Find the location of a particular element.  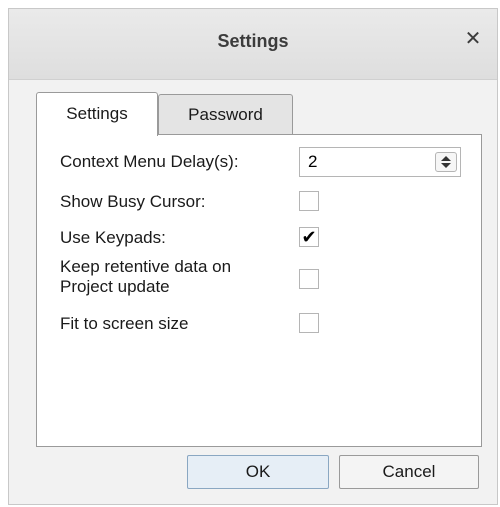

keep-retentive-label-line1: Keep retentive data on is located at coordinates (146, 266).